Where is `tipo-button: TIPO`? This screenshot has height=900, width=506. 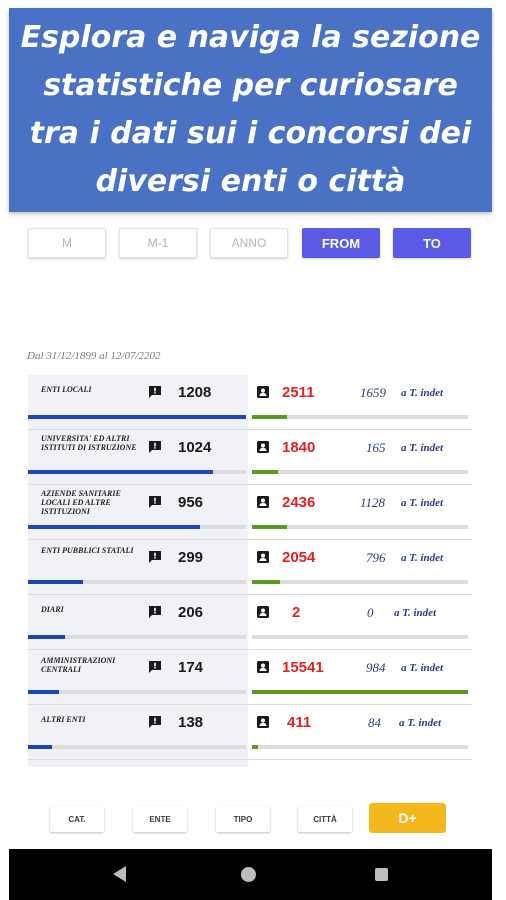
tipo-button: TIPO is located at coordinates (243, 819).